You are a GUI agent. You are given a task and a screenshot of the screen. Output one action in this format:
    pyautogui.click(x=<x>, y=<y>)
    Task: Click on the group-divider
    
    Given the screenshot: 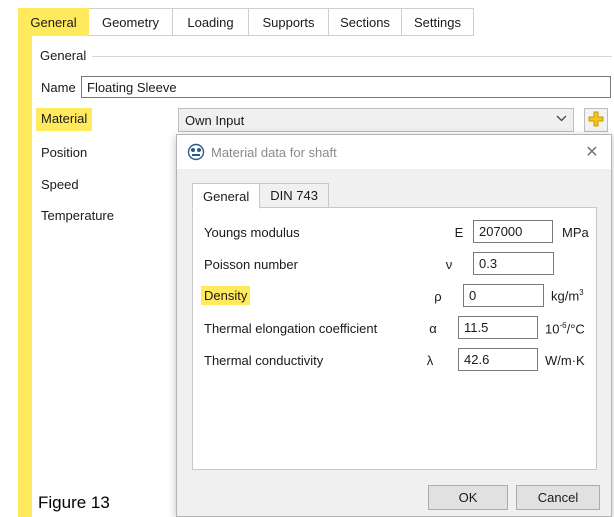 What is the action you would take?
    pyautogui.click(x=352, y=56)
    